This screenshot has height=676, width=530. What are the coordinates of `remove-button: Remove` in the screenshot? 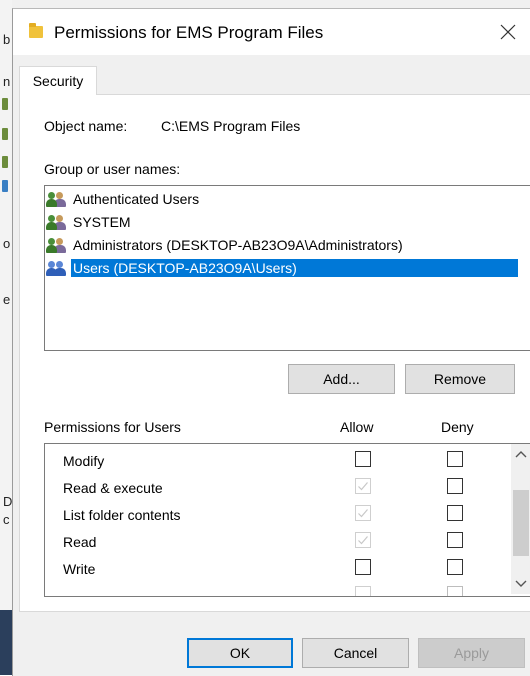 It's located at (460, 379).